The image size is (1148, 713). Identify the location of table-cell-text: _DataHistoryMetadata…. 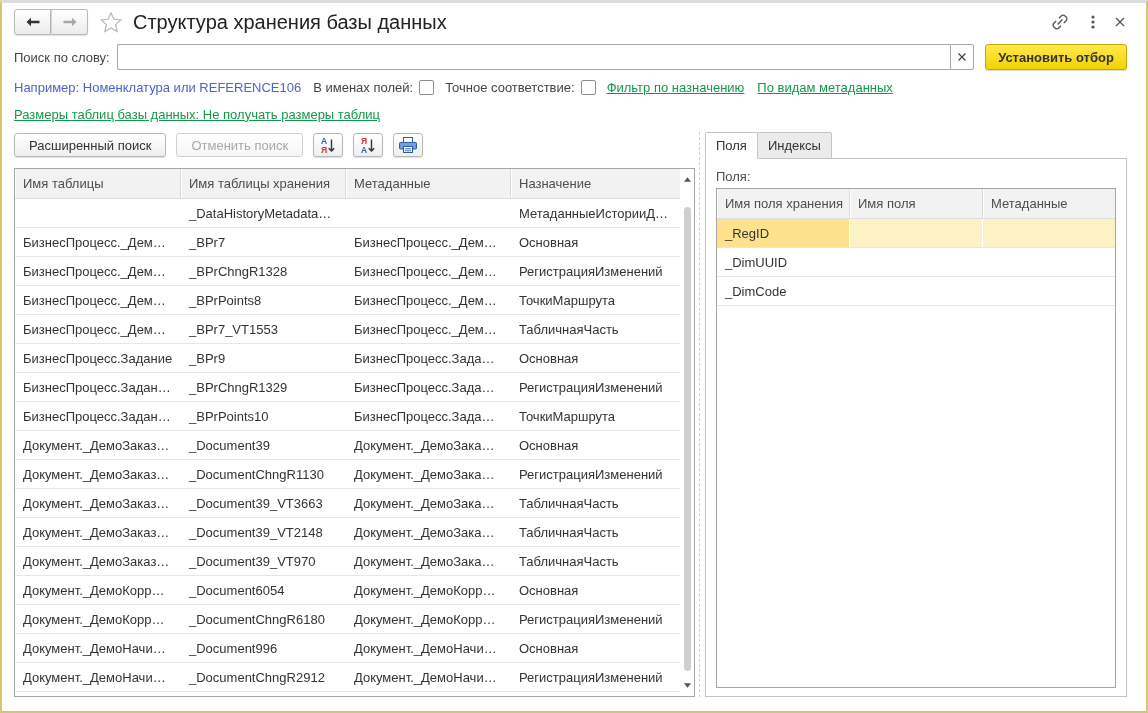
(260, 213).